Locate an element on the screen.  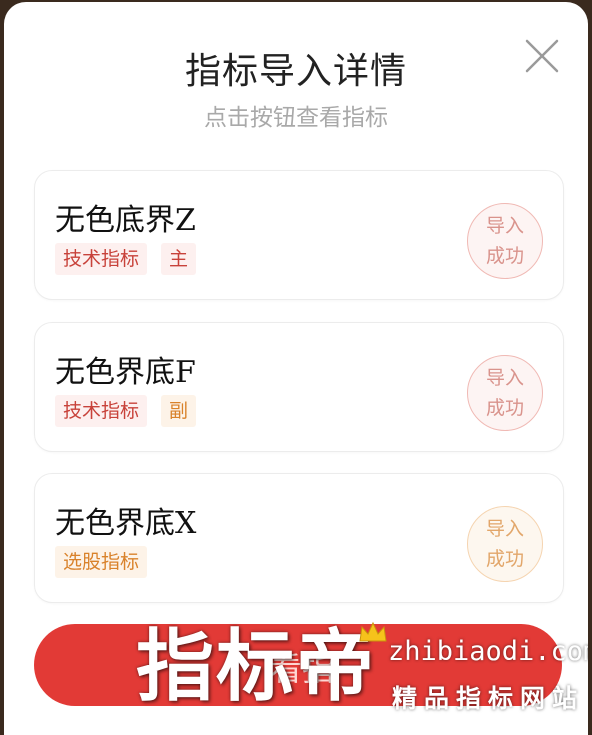
tag-list: 选股指标 is located at coordinates (101, 562).